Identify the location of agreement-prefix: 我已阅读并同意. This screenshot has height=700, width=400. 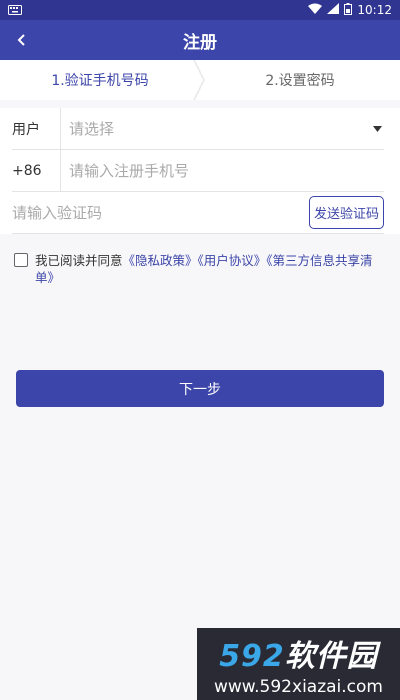
(79, 260).